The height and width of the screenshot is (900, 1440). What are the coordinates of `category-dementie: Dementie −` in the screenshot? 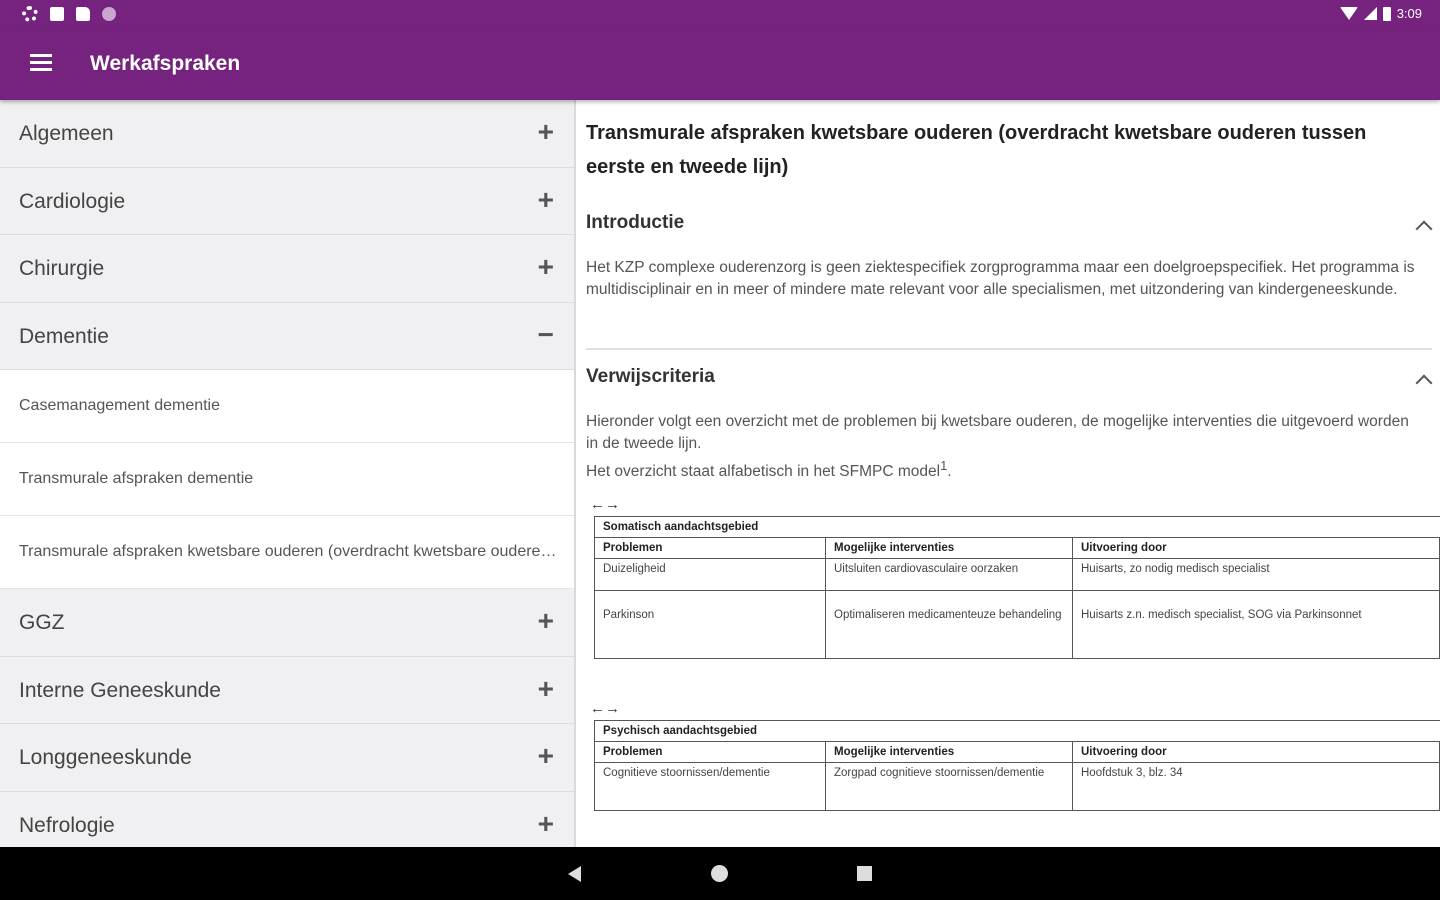 It's located at (287, 336).